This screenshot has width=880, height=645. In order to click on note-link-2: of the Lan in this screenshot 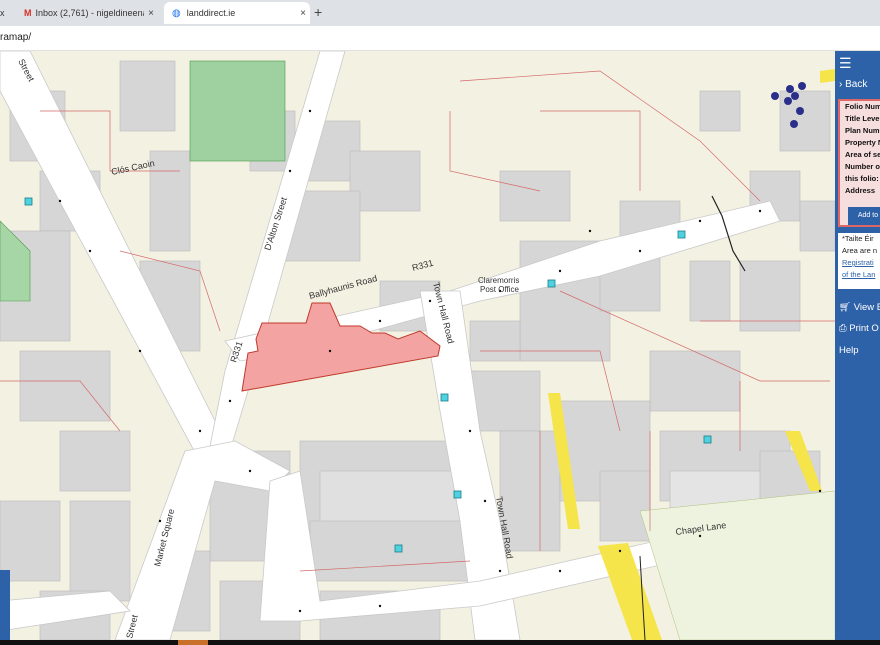, I will do `click(859, 275)`.